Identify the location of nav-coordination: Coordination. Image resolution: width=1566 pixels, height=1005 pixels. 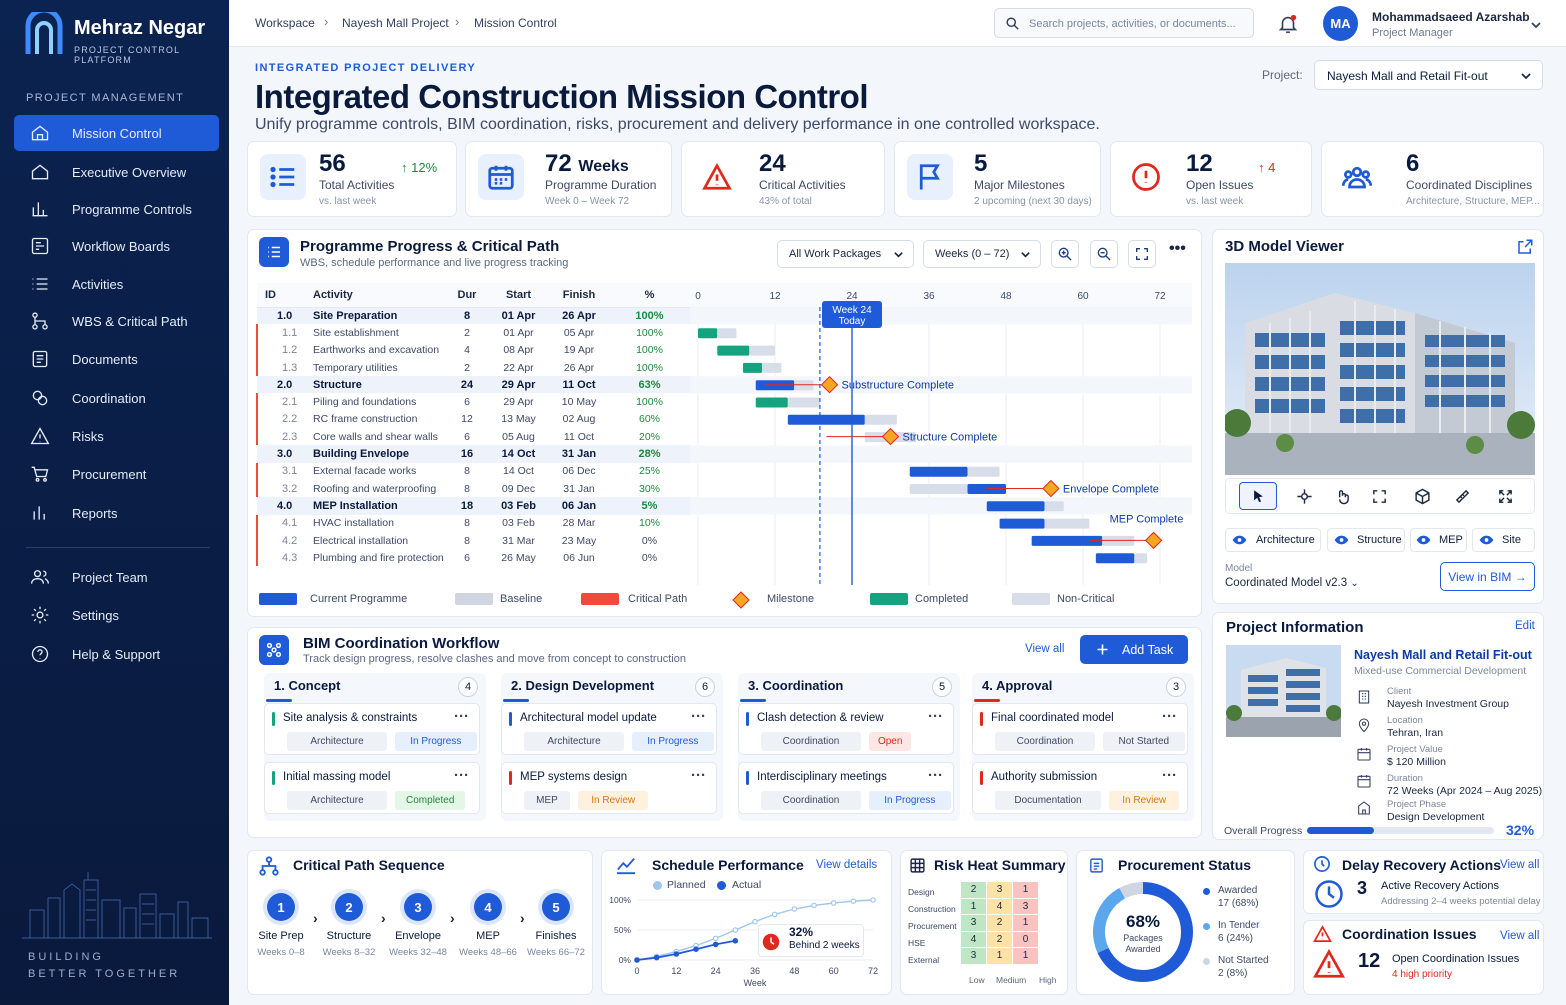
(116, 398).